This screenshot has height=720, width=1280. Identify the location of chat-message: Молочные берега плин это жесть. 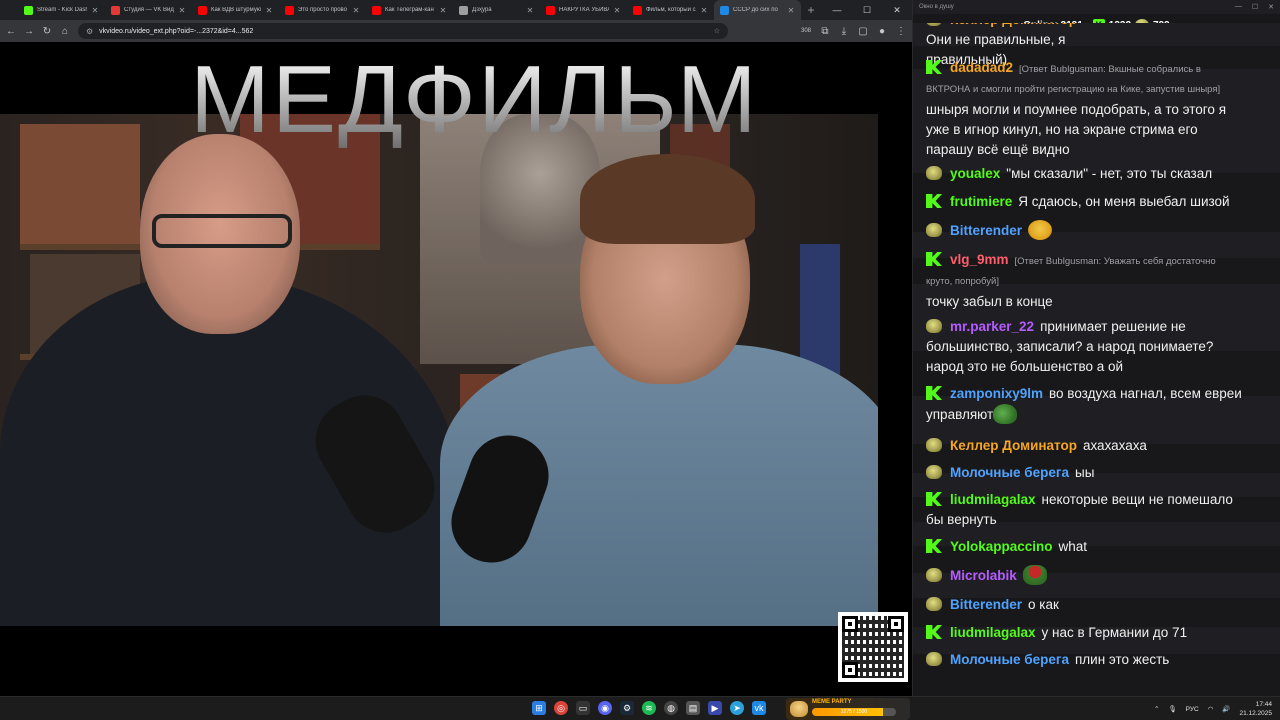
(1102, 660).